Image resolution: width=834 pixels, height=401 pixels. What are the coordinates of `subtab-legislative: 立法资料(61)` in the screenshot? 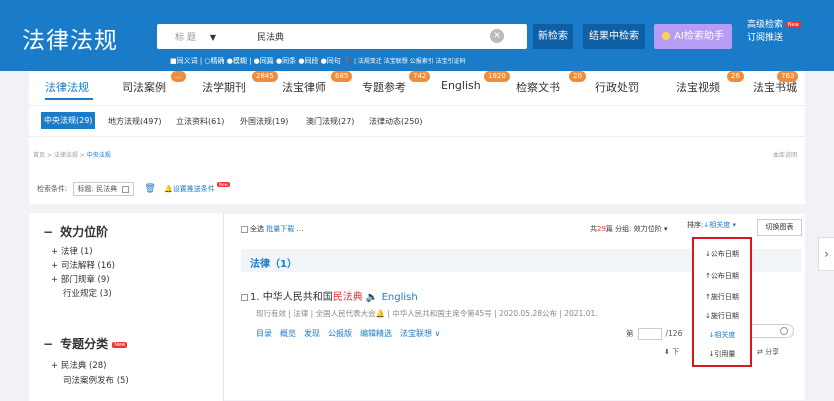 It's located at (200, 121).